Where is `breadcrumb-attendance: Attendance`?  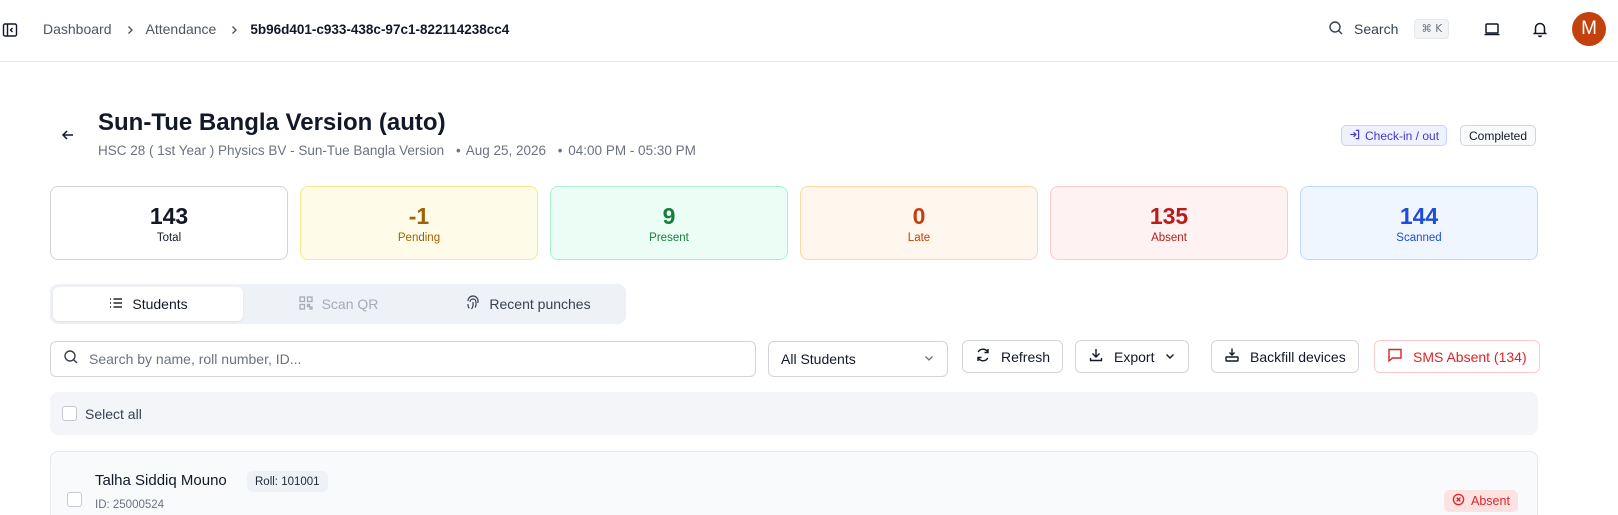
breadcrumb-attendance: Attendance is located at coordinates (181, 29).